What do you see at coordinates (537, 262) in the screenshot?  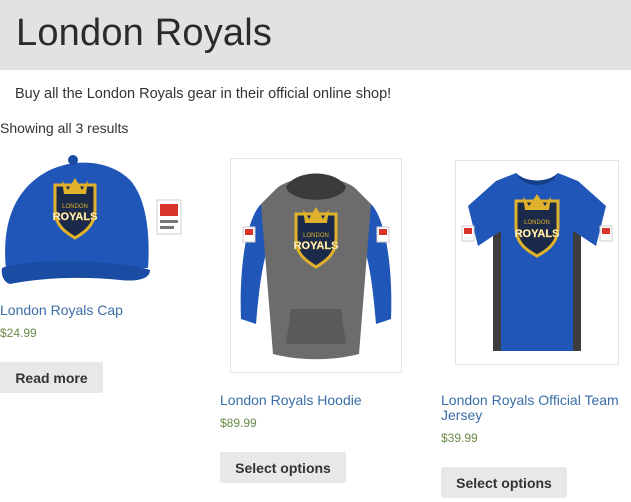 I see `jersey-image: LONDON ROYALS` at bounding box center [537, 262].